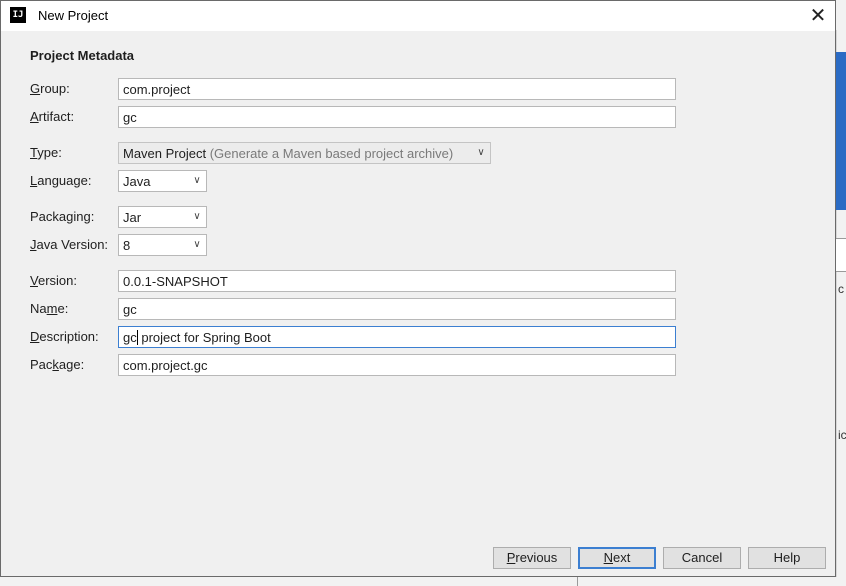 The width and height of the screenshot is (846, 586). I want to click on artifact-label: Artifact:, so click(52, 116).